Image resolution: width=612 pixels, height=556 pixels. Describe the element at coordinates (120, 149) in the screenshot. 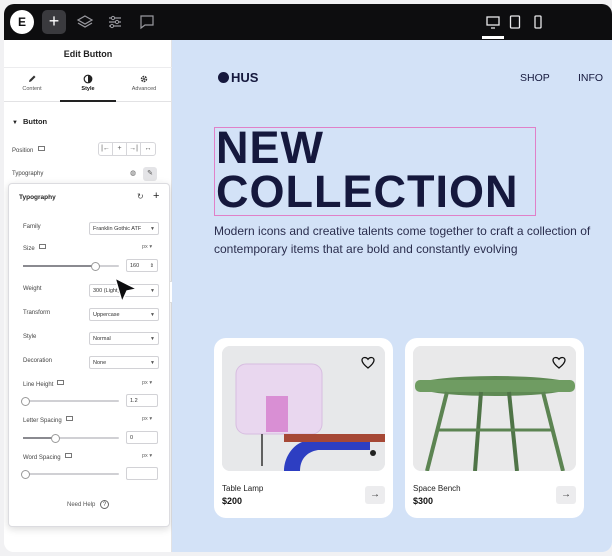

I see `align-center-icon: +` at that location.